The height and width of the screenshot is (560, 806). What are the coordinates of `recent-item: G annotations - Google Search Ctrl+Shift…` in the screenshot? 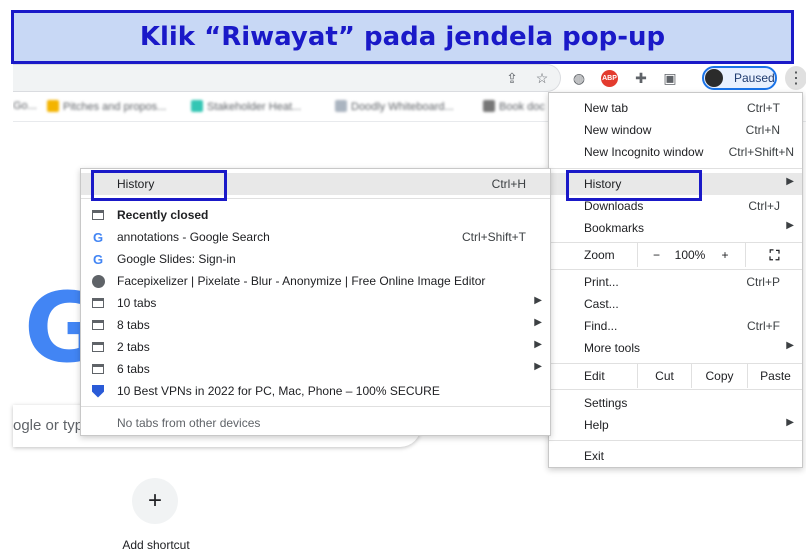 It's located at (315, 237).